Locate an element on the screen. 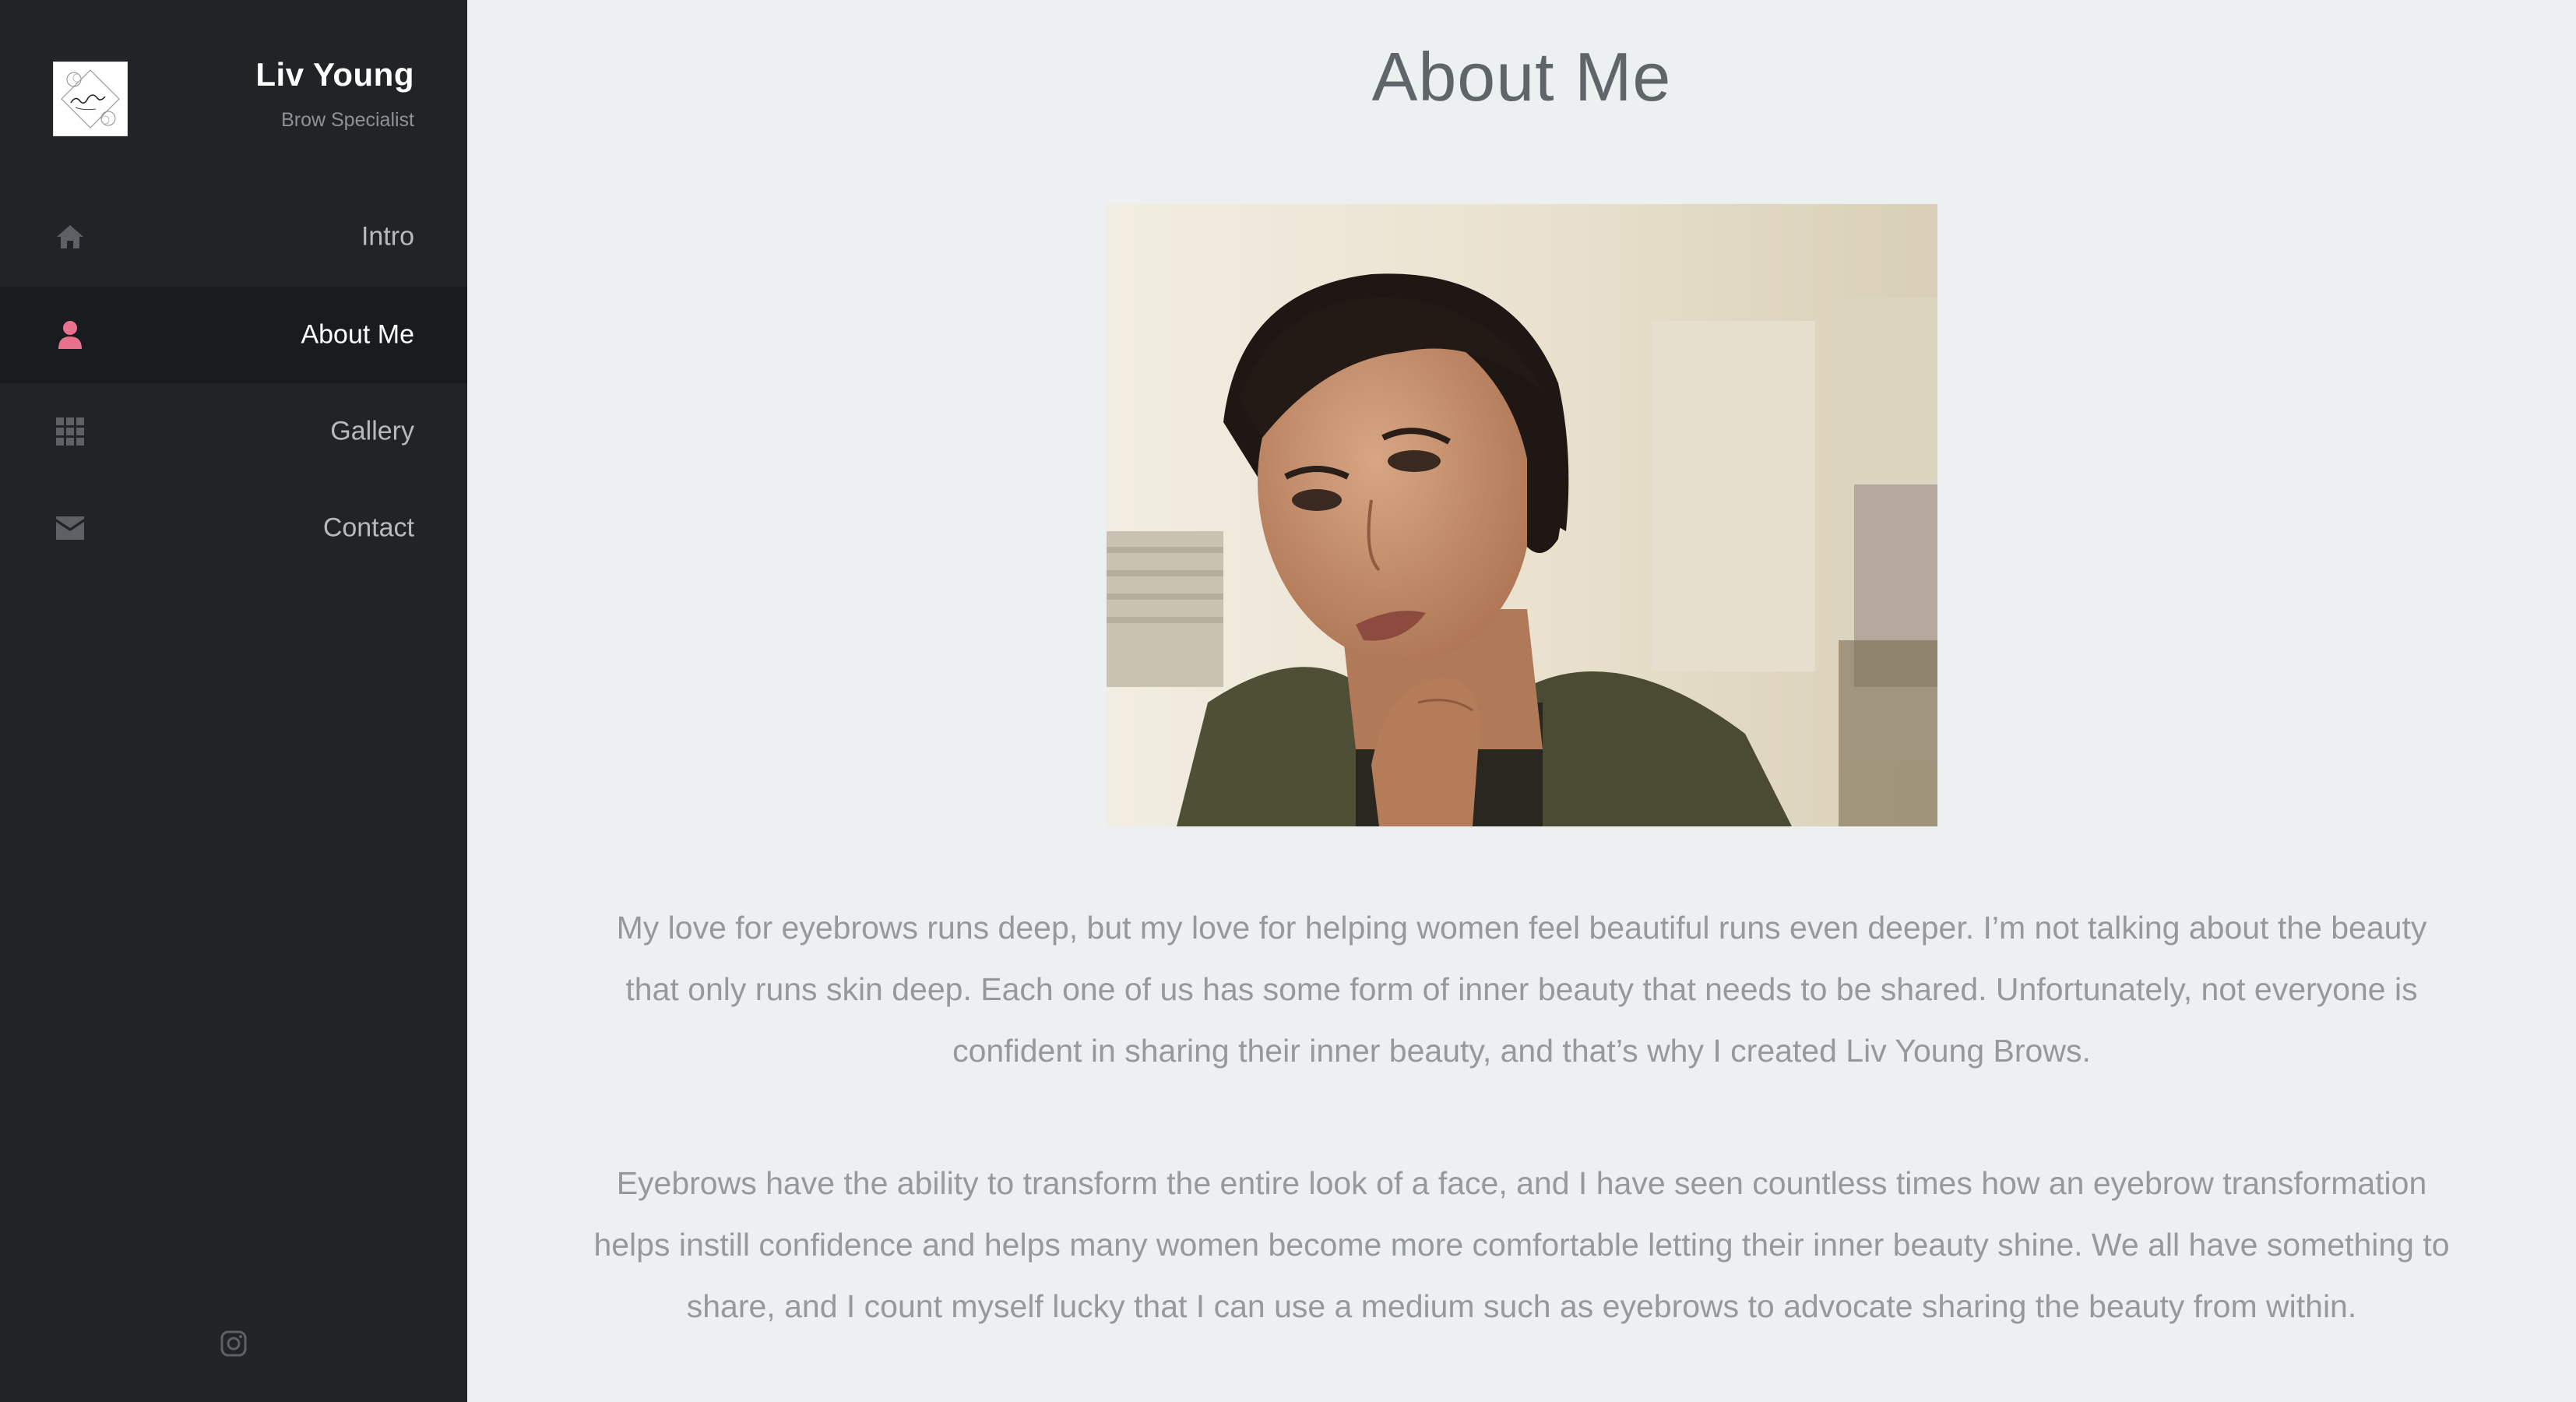 This screenshot has width=2576, height=1402. logo is located at coordinates (90, 99).